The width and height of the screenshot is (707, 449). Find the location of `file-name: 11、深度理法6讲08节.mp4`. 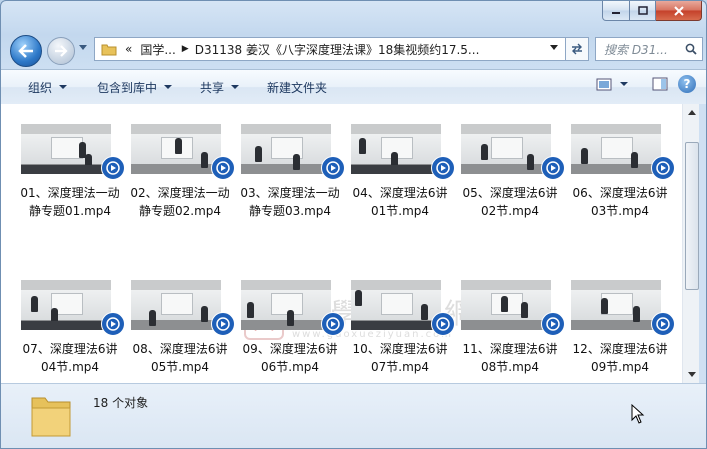

file-name: 11、深度理法6讲08节.mp4 is located at coordinates (510, 358).